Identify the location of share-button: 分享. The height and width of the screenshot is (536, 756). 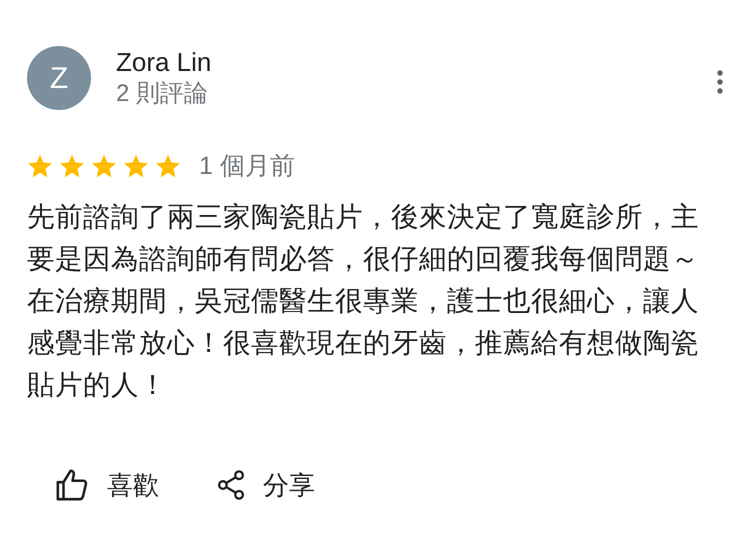
(266, 485).